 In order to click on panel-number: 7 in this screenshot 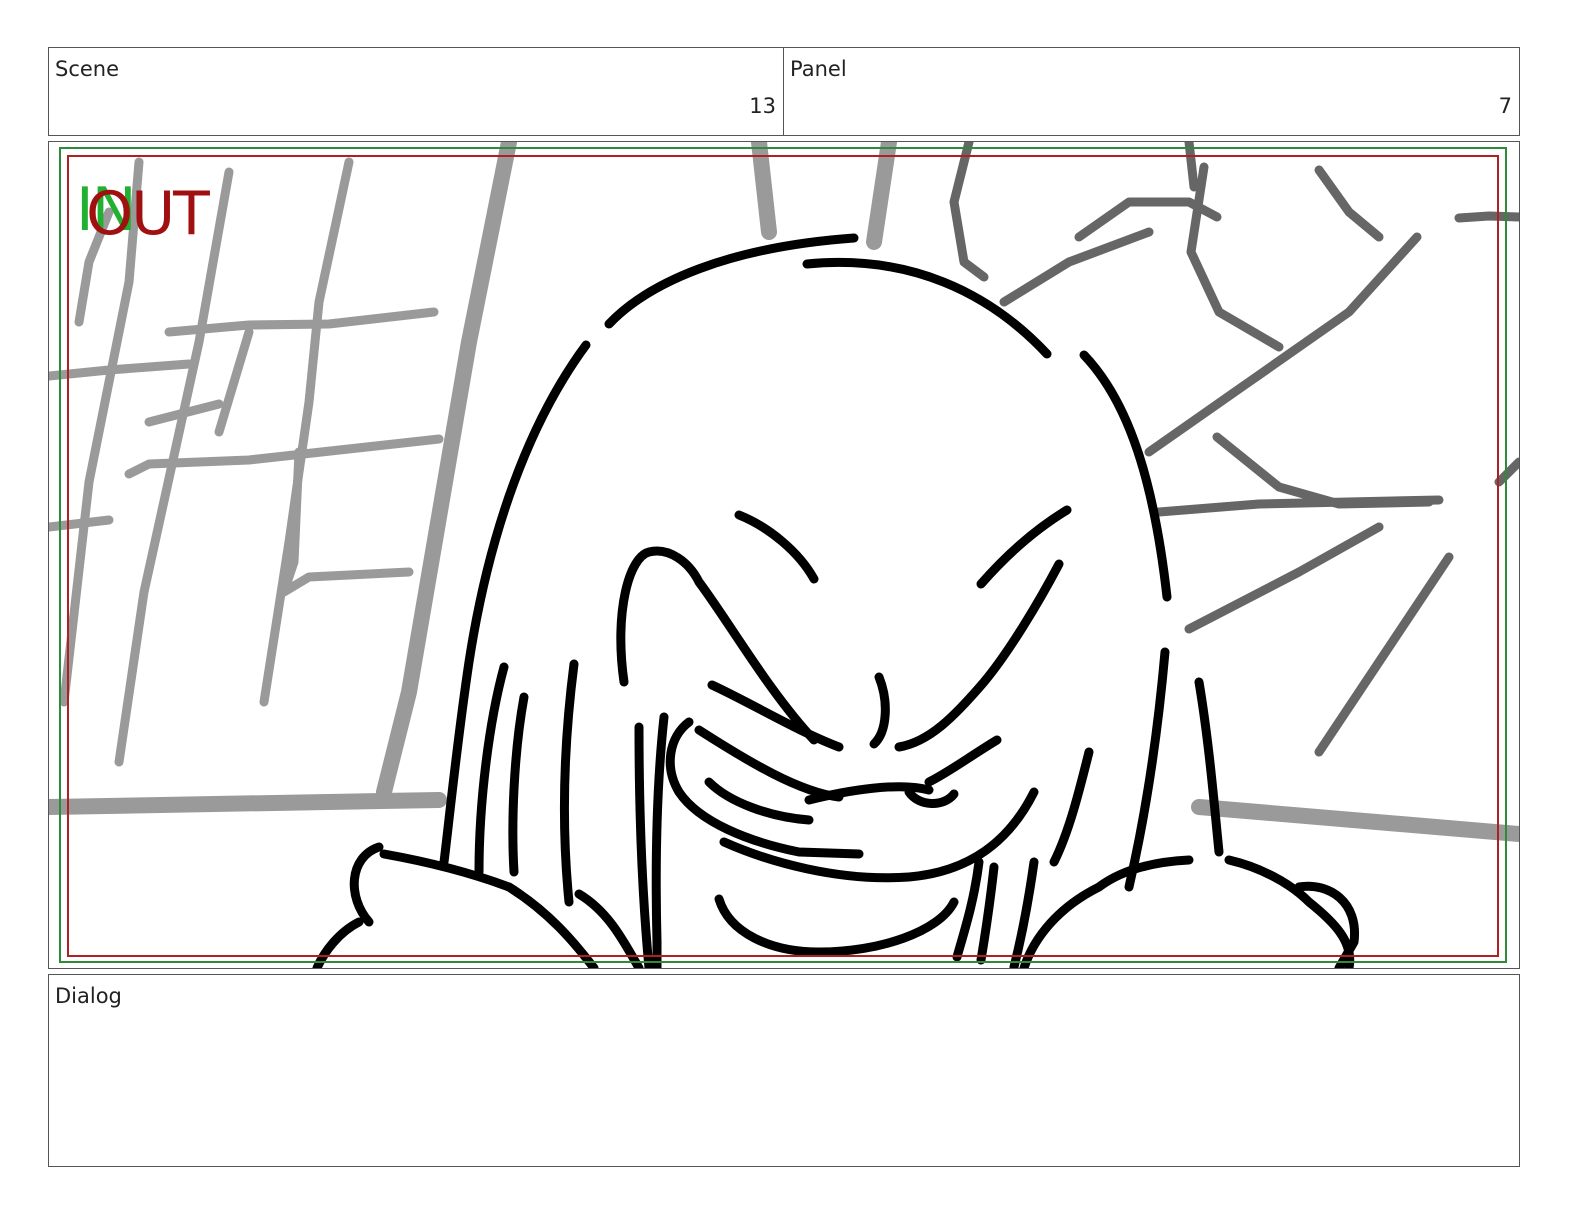, I will do `click(1505, 106)`.